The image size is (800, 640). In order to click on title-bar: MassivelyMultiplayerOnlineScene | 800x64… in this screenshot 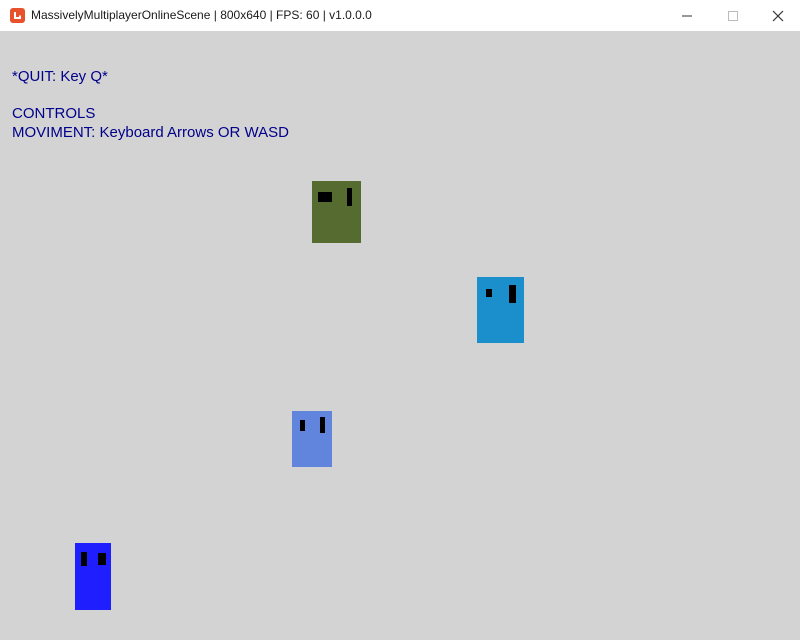, I will do `click(400, 16)`.